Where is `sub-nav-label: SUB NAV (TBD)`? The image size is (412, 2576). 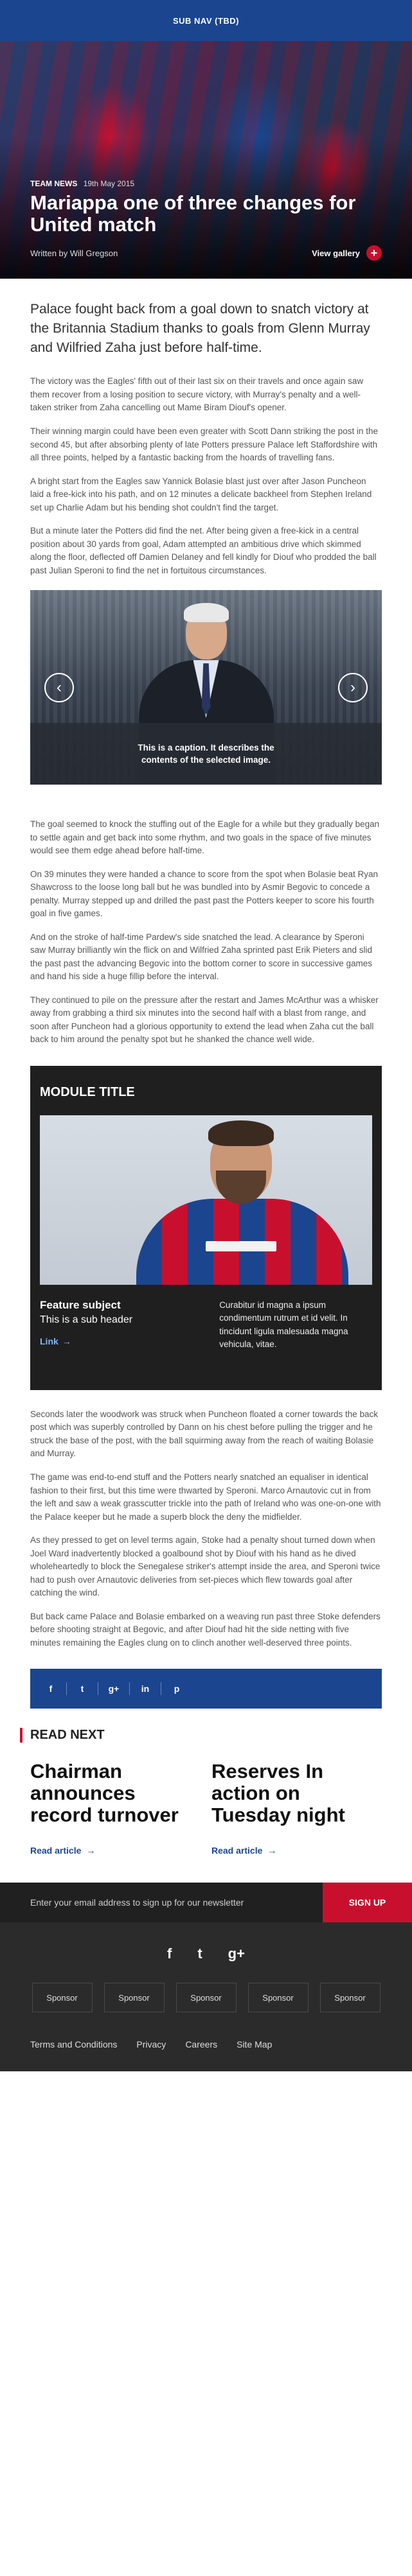
sub-nav-label: SUB NAV (TBD) is located at coordinates (206, 20).